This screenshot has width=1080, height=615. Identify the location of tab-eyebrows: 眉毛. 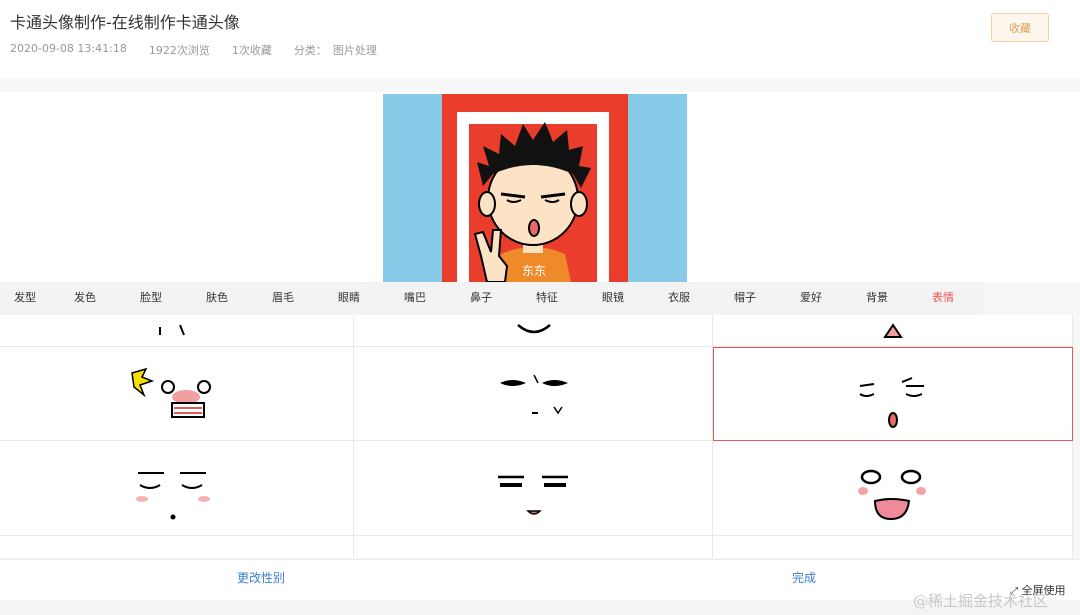
(283, 298).